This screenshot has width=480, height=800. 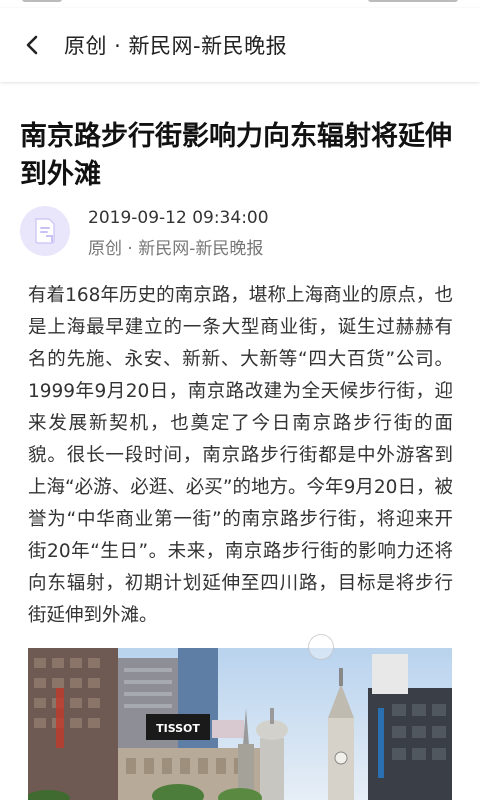 I want to click on back-button, so click(x=32, y=45).